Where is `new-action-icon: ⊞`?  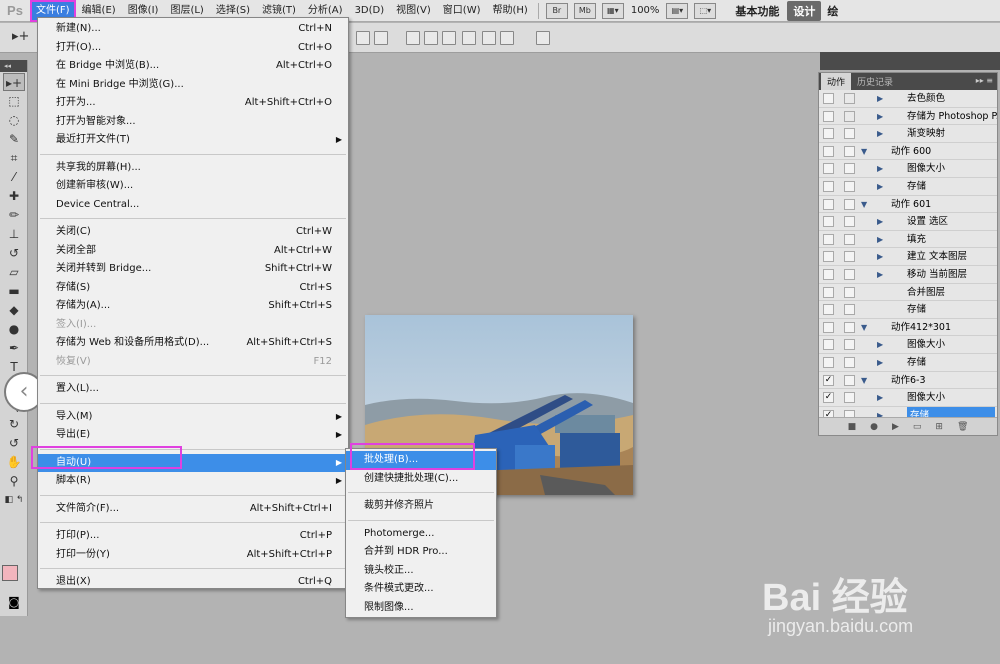
new-action-icon: ⊞ is located at coordinates (939, 427).